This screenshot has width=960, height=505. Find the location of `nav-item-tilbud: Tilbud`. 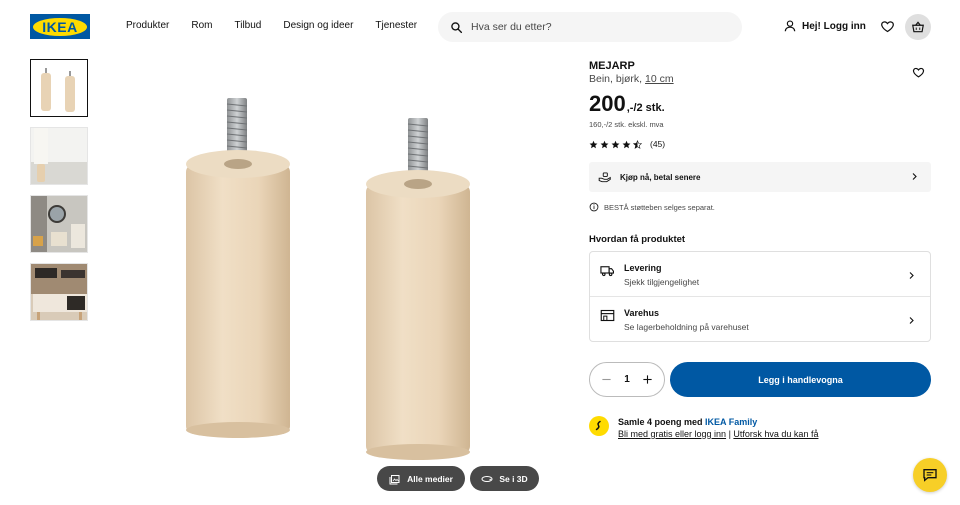

nav-item-tilbud: Tilbud is located at coordinates (247, 25).